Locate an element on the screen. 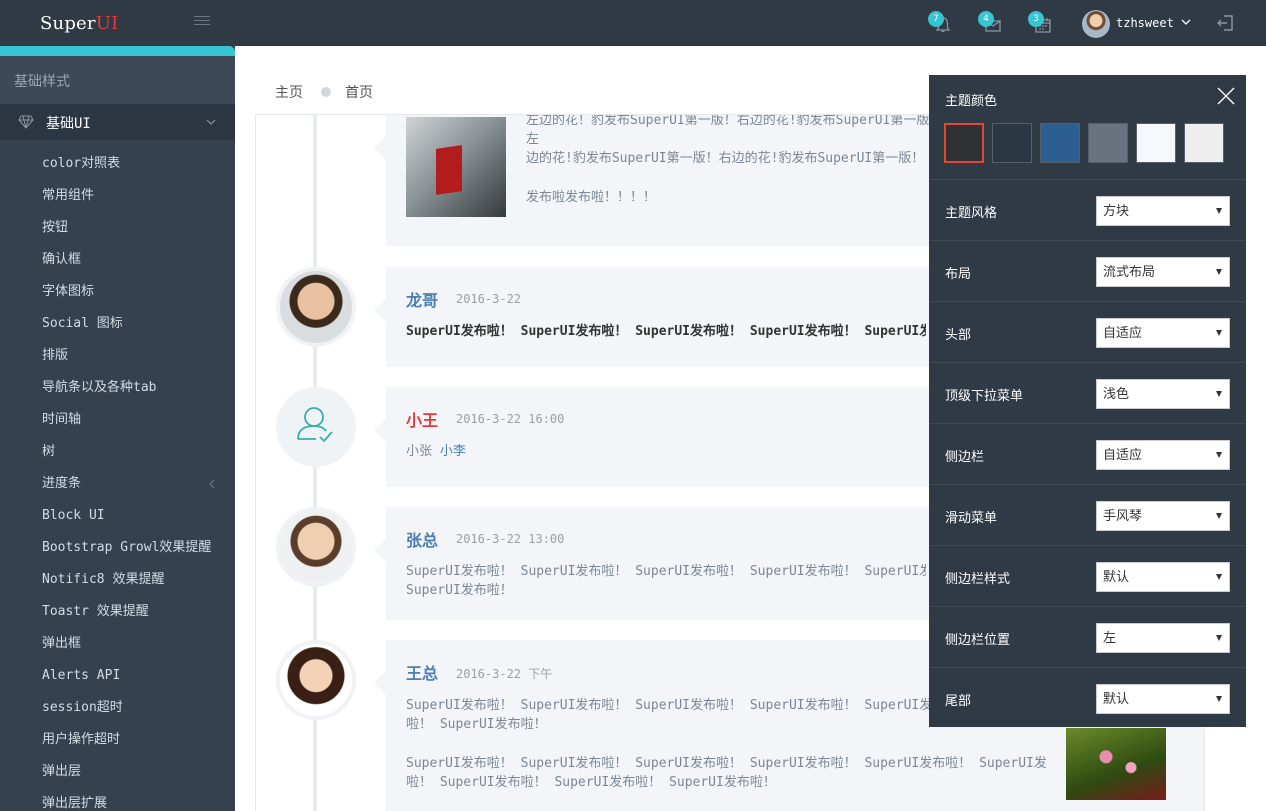  sidebar-item-label: Social 图标 is located at coordinates (82, 323).